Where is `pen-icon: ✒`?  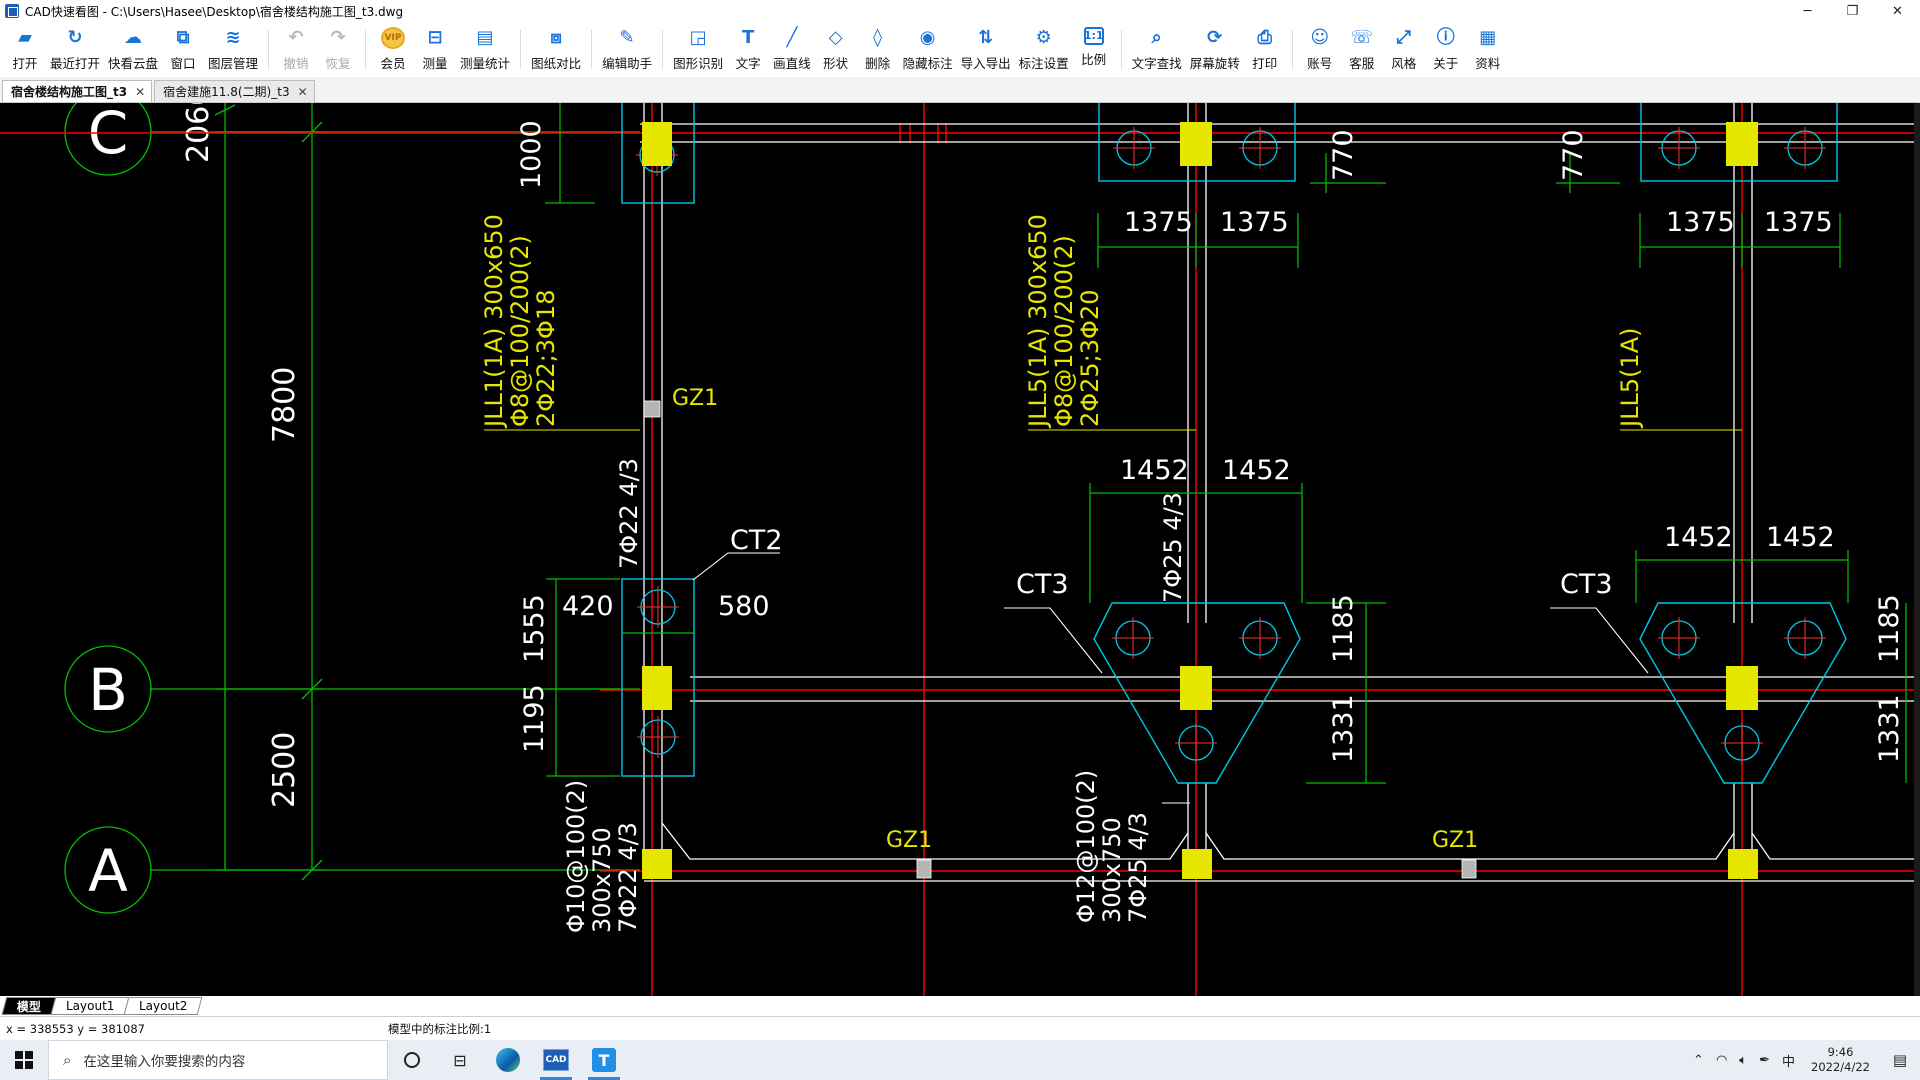 pen-icon: ✒ is located at coordinates (1764, 1060).